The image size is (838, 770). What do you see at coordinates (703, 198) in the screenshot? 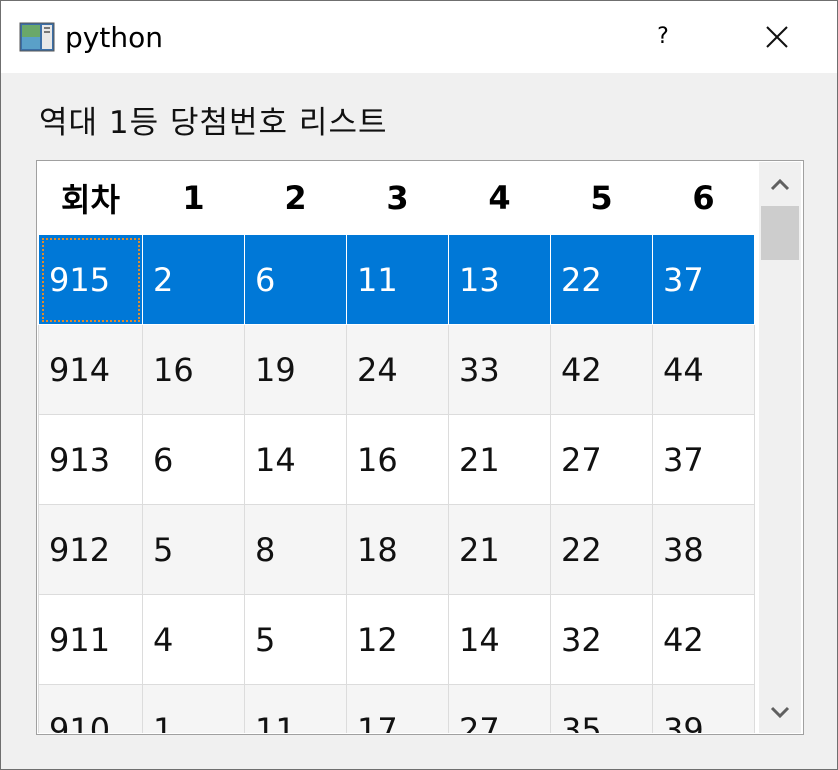
I see `column-header-6: 6` at bounding box center [703, 198].